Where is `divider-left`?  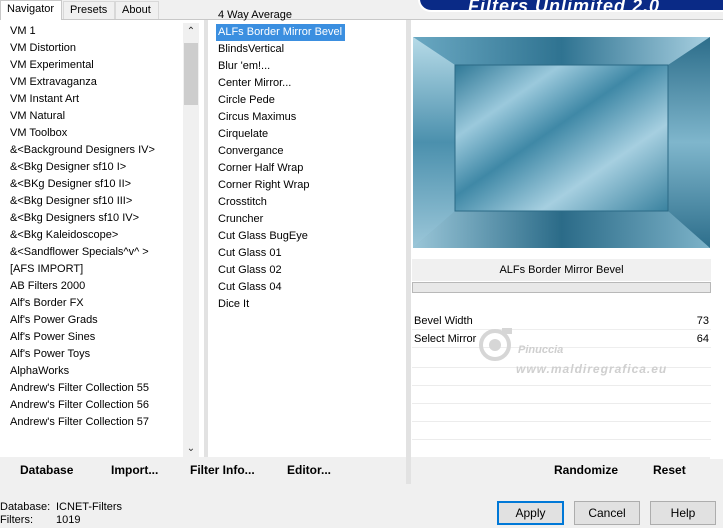
divider-left is located at coordinates (206, 238).